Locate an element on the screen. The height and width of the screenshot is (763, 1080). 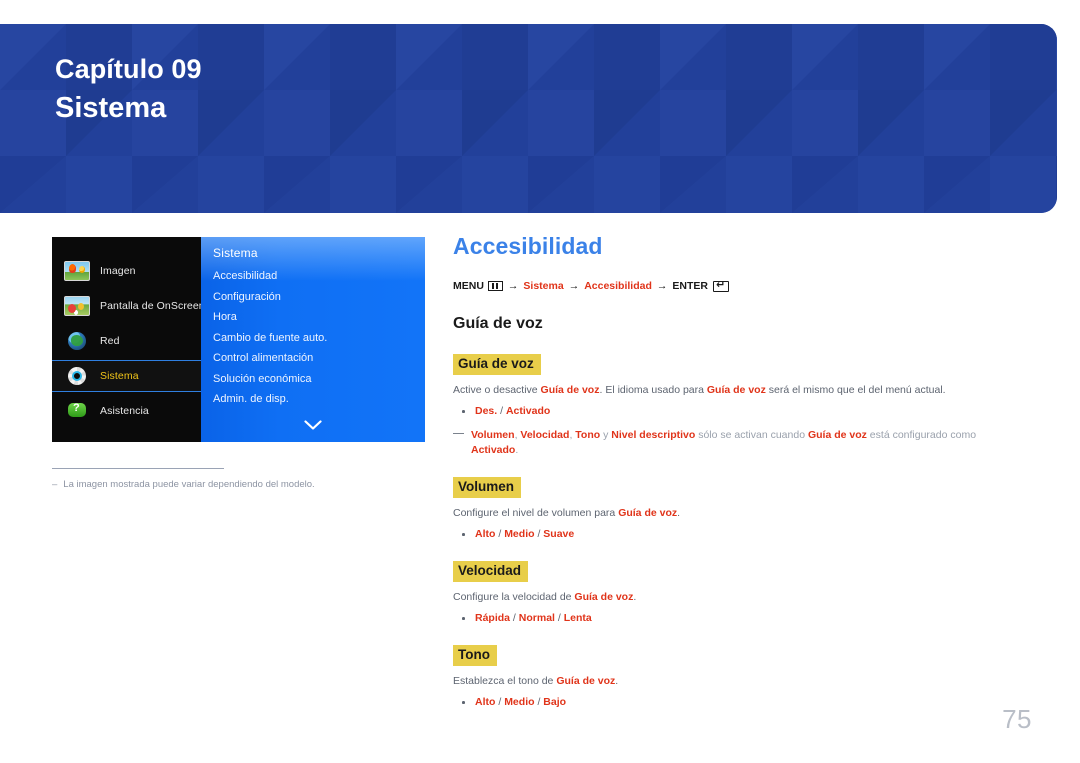
text-run: Configure la velocidad de is located at coordinates (514, 597).